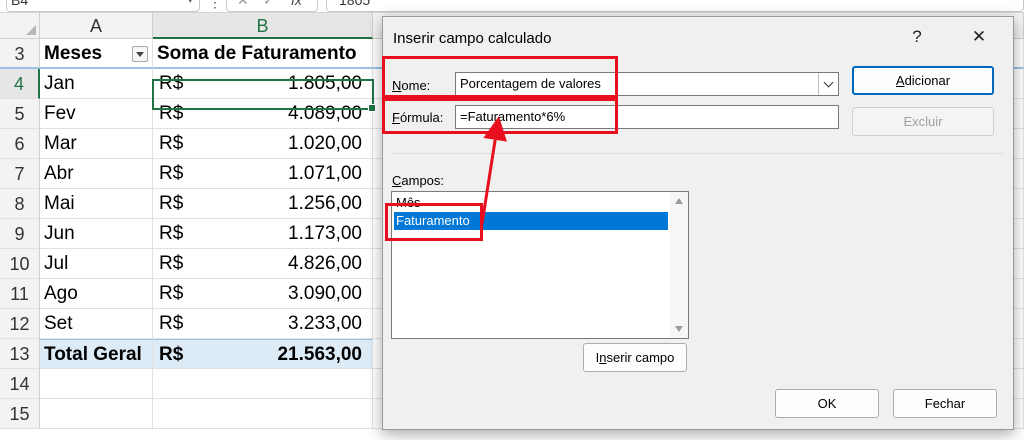 This screenshot has width=1024, height=440. What do you see at coordinates (263, 204) in the screenshot?
I see `revenue-cell: R$ 1.256,00` at bounding box center [263, 204].